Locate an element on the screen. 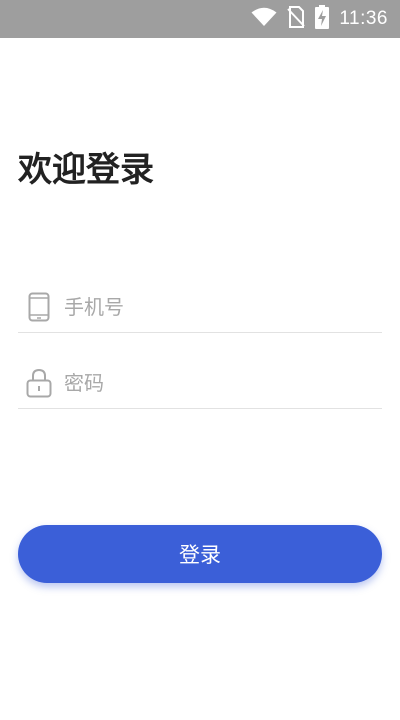 The height and width of the screenshot is (720, 400). status-icons: 11:36 is located at coordinates (319, 19).